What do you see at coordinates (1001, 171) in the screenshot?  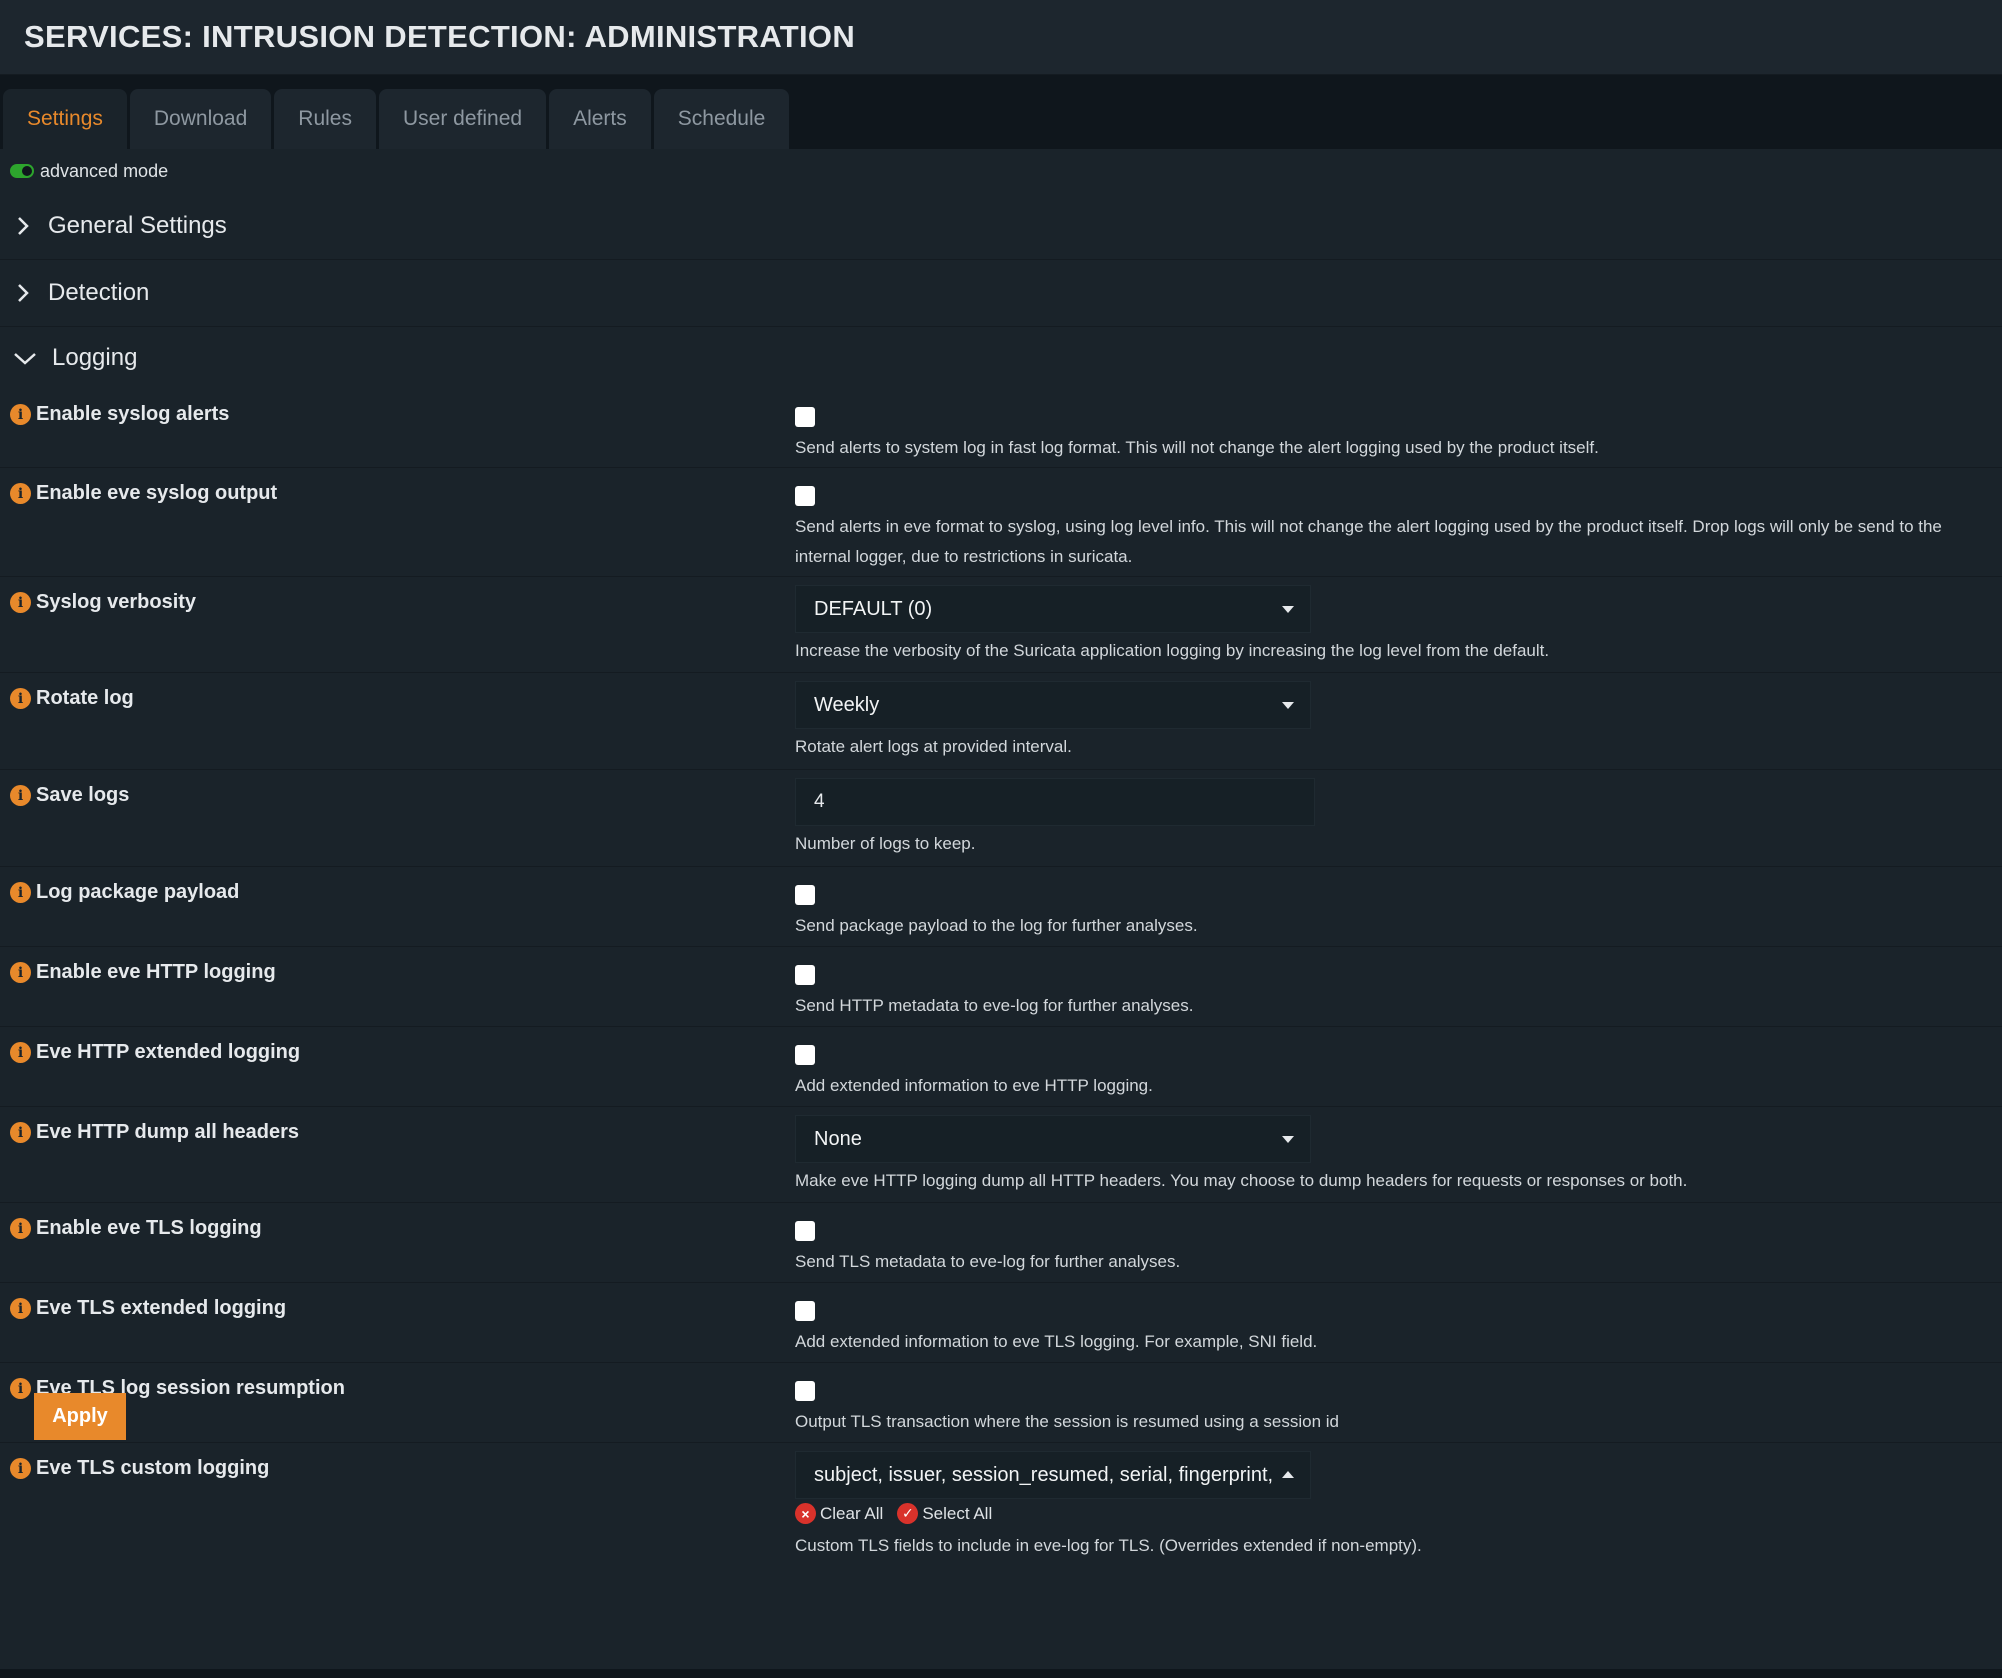 I see `advanced-mode-row: advanced mode` at bounding box center [1001, 171].